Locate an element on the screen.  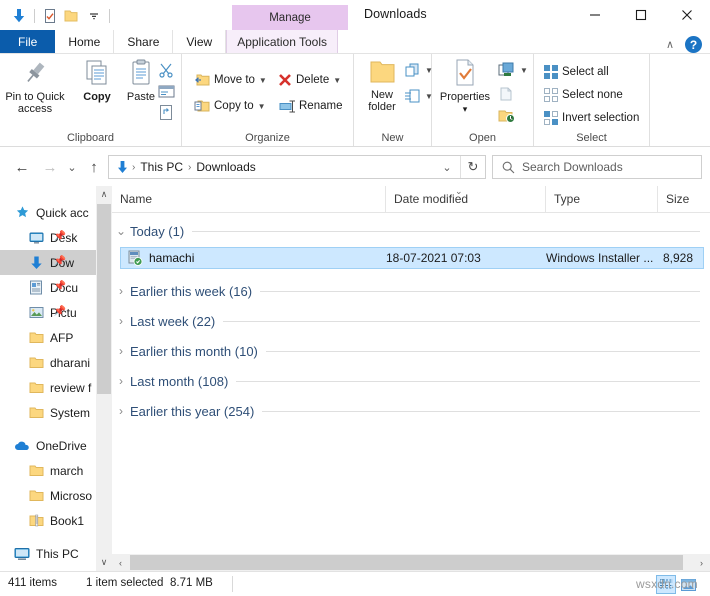
breadcrumb-downloads: Downloads is located at coordinates (225, 167).